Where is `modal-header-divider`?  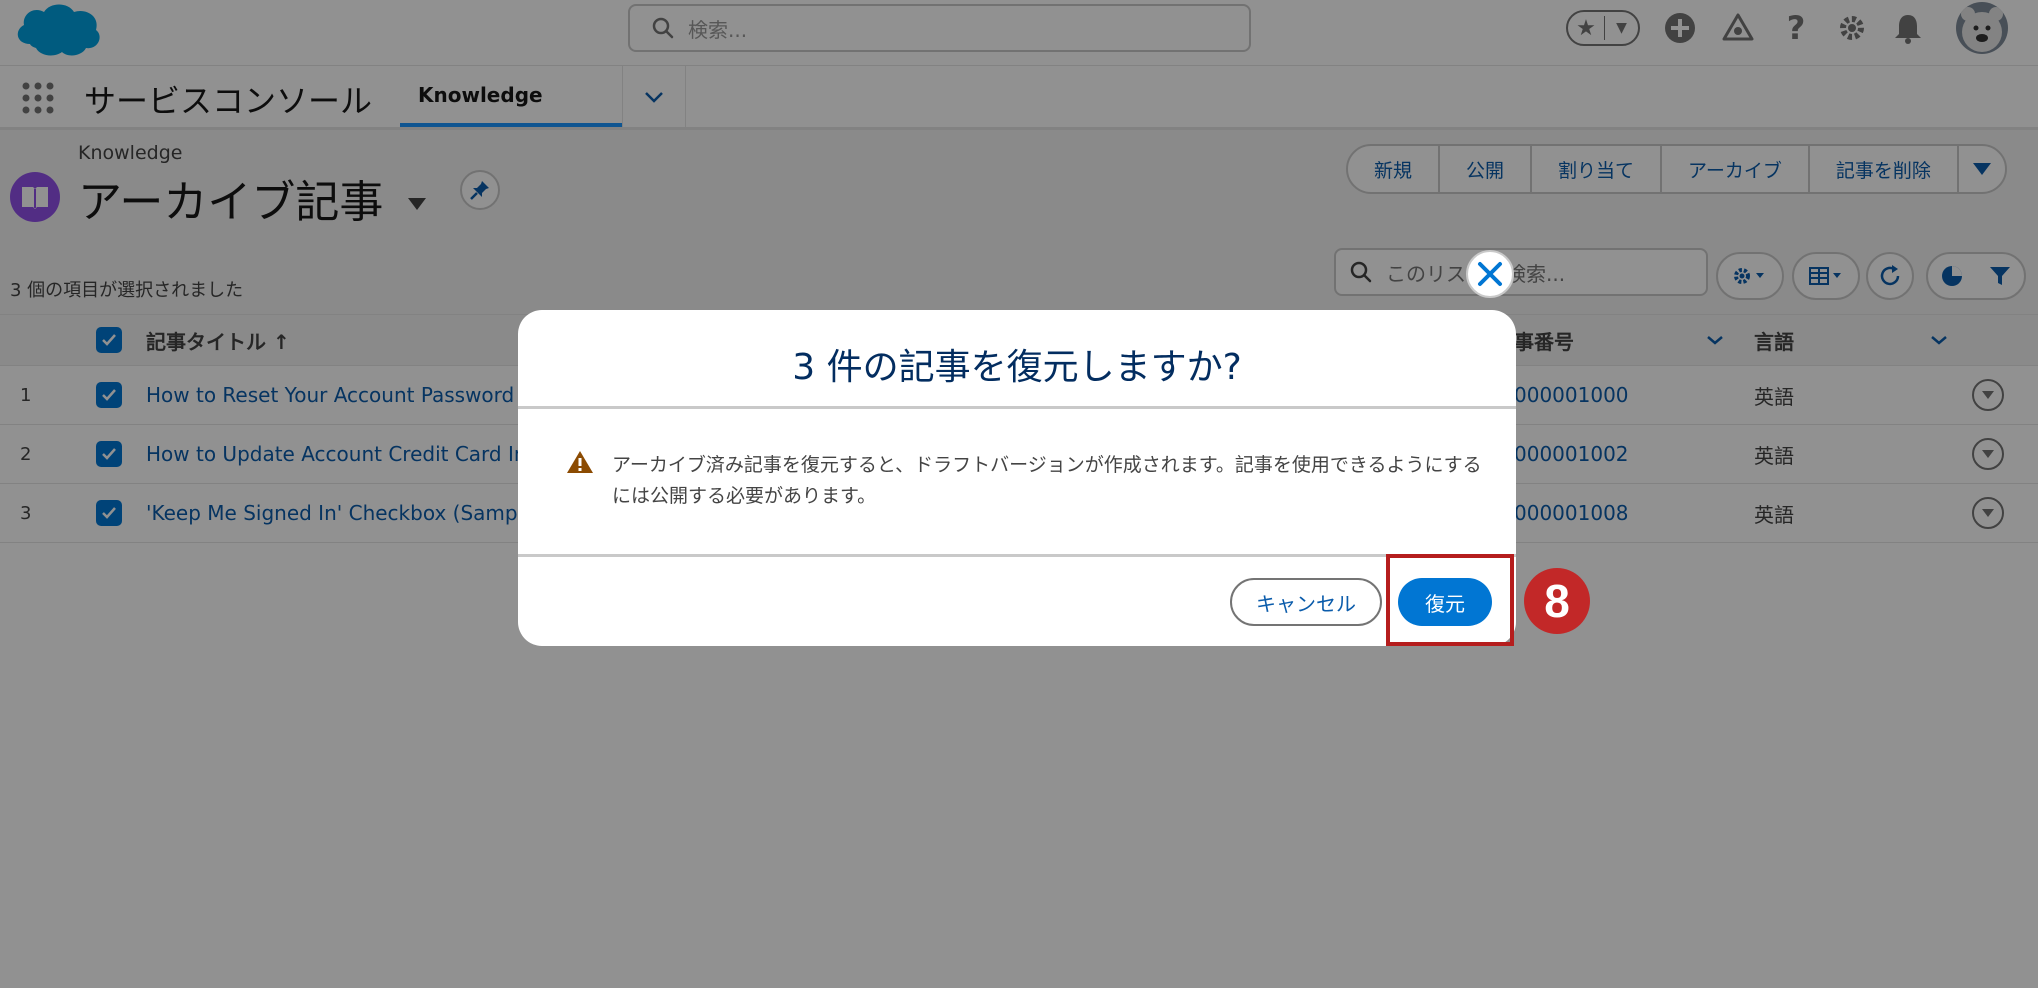 modal-header-divider is located at coordinates (1017, 407).